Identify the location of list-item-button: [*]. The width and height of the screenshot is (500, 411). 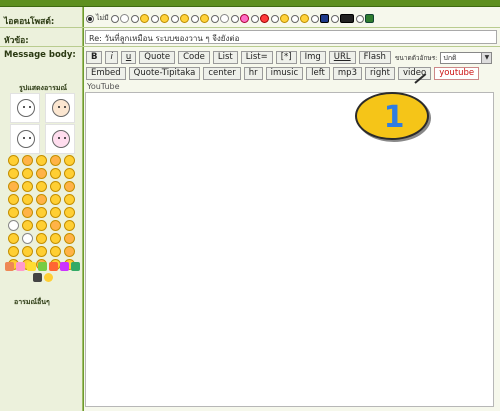
(286, 57).